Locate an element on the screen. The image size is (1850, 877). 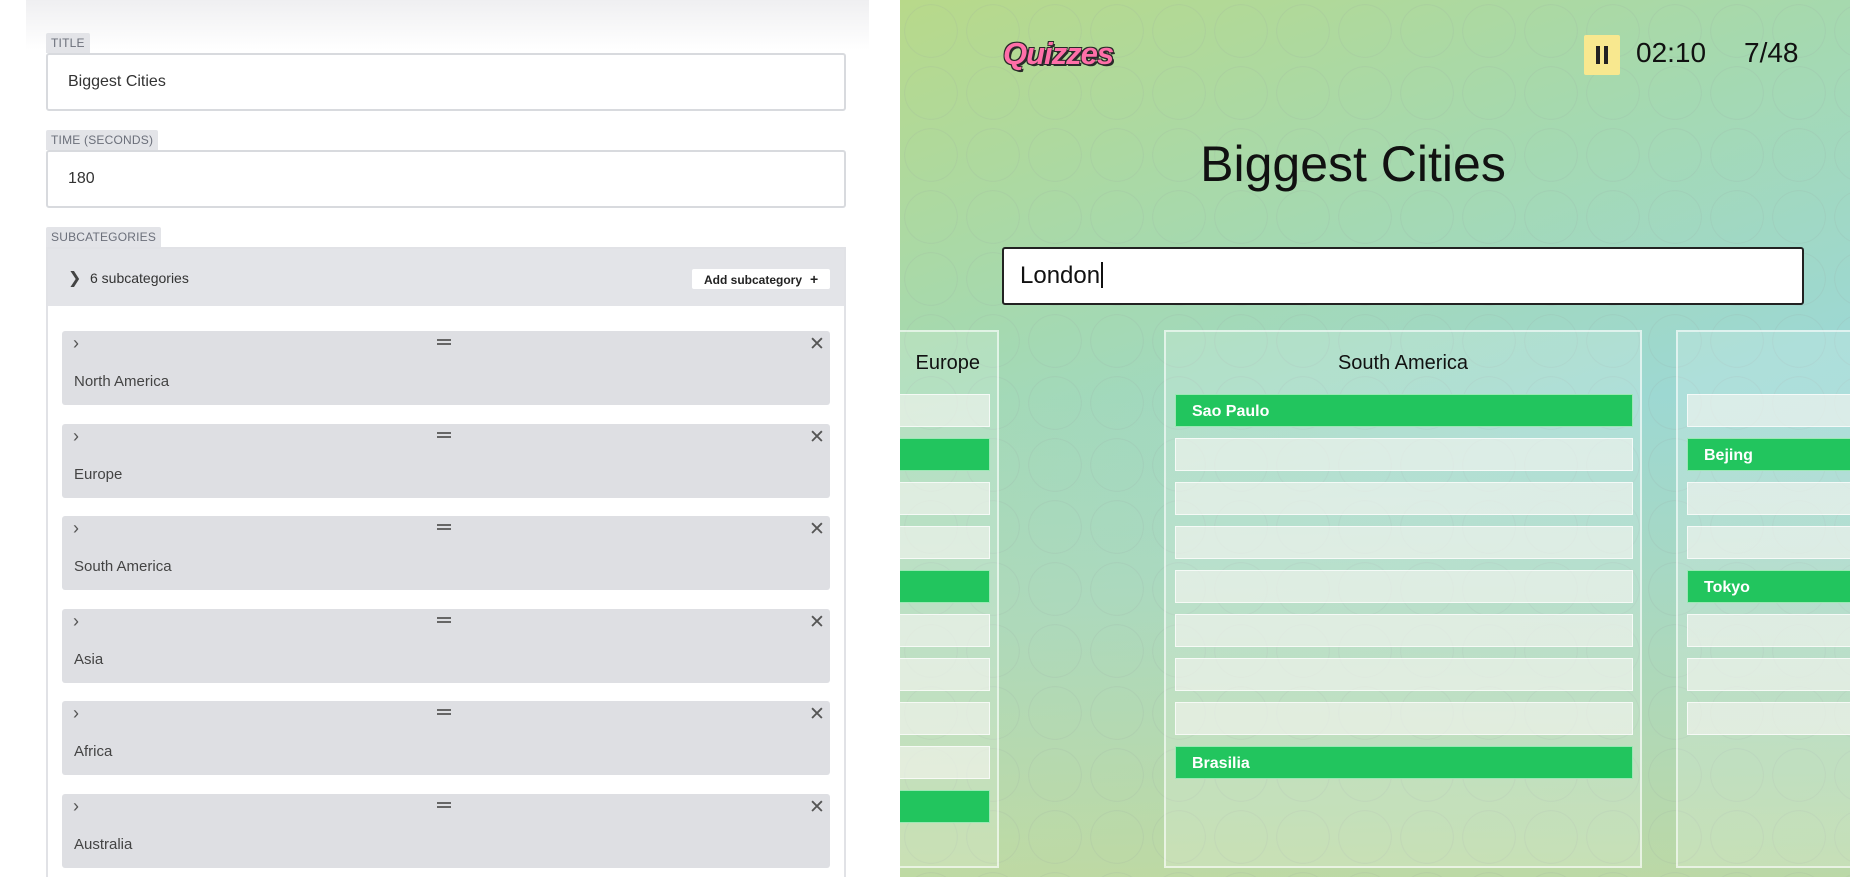
chevron-right-icon: ❯ is located at coordinates (74, 278).